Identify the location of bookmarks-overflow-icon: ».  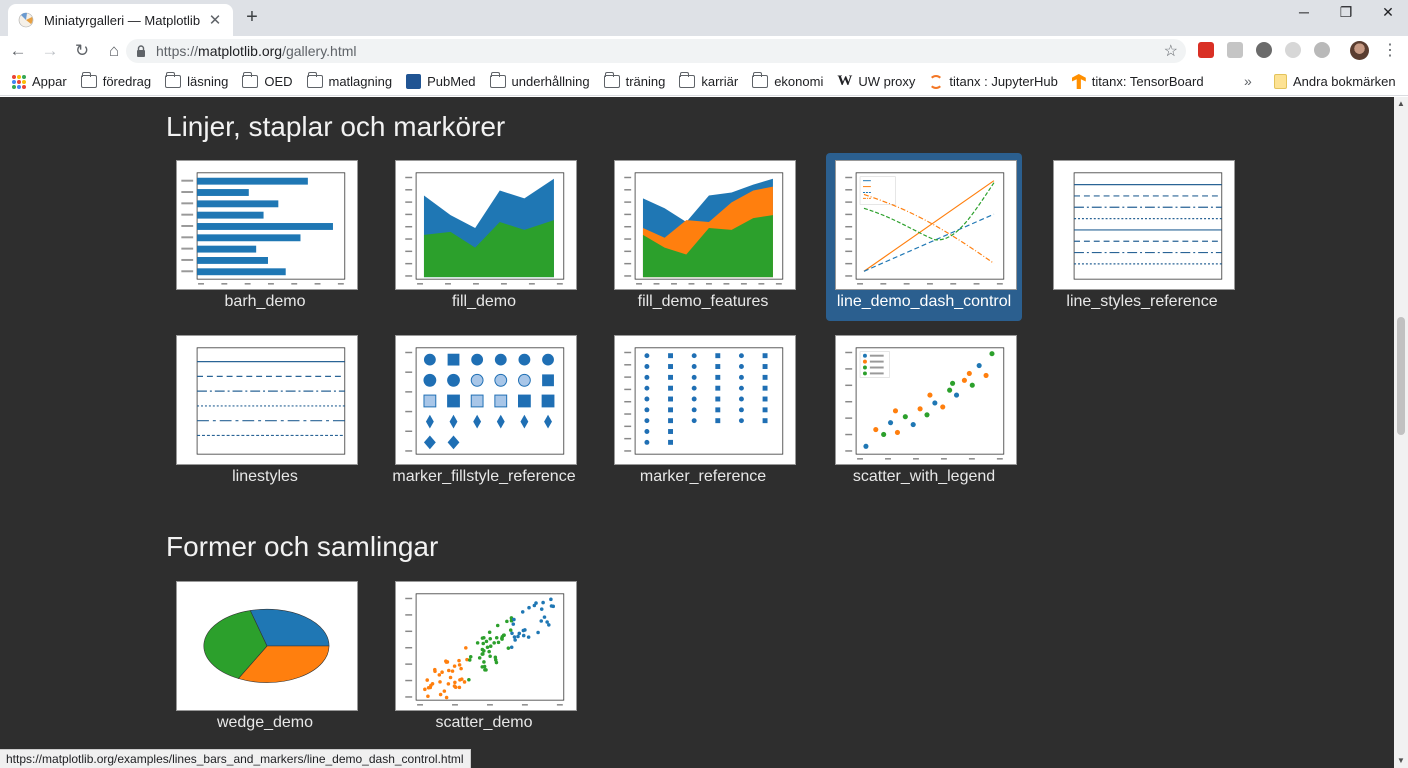
(1248, 81).